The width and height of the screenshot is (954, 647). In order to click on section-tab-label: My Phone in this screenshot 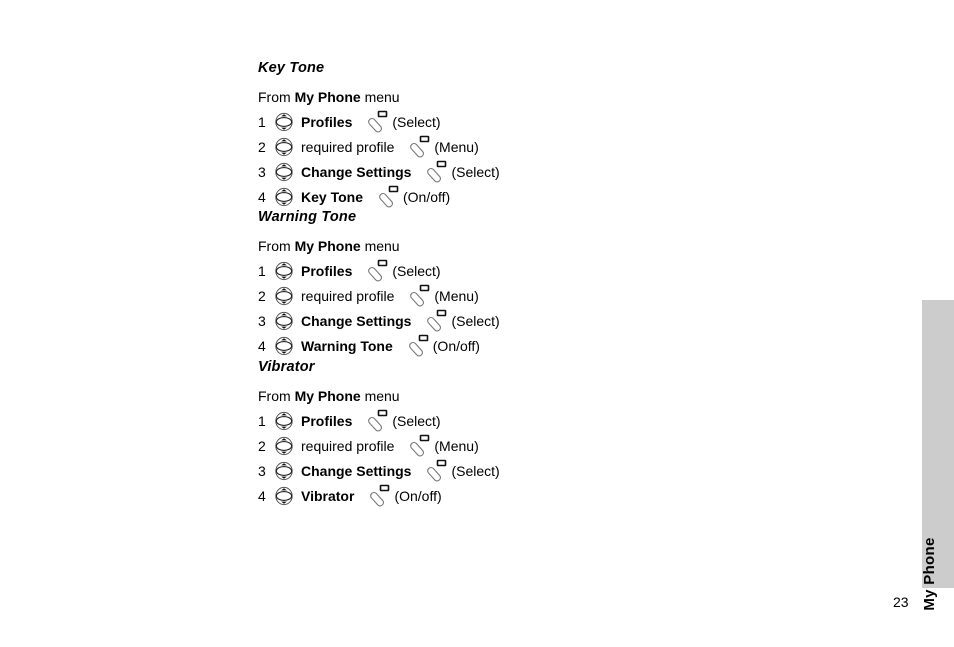, I will do `click(929, 574)`.